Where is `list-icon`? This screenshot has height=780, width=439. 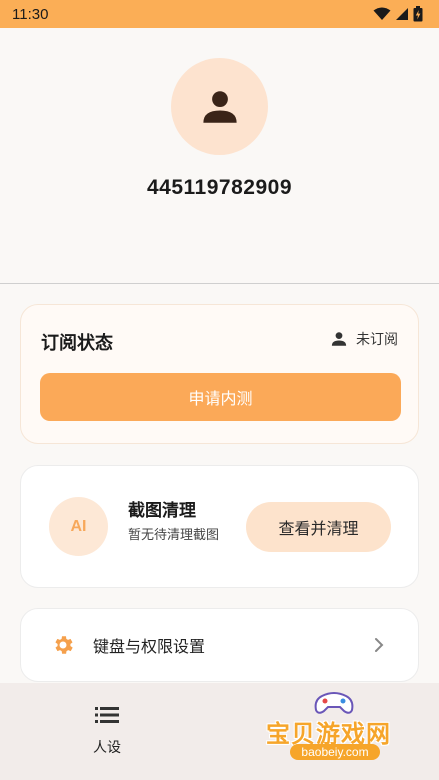
list-icon is located at coordinates (107, 715).